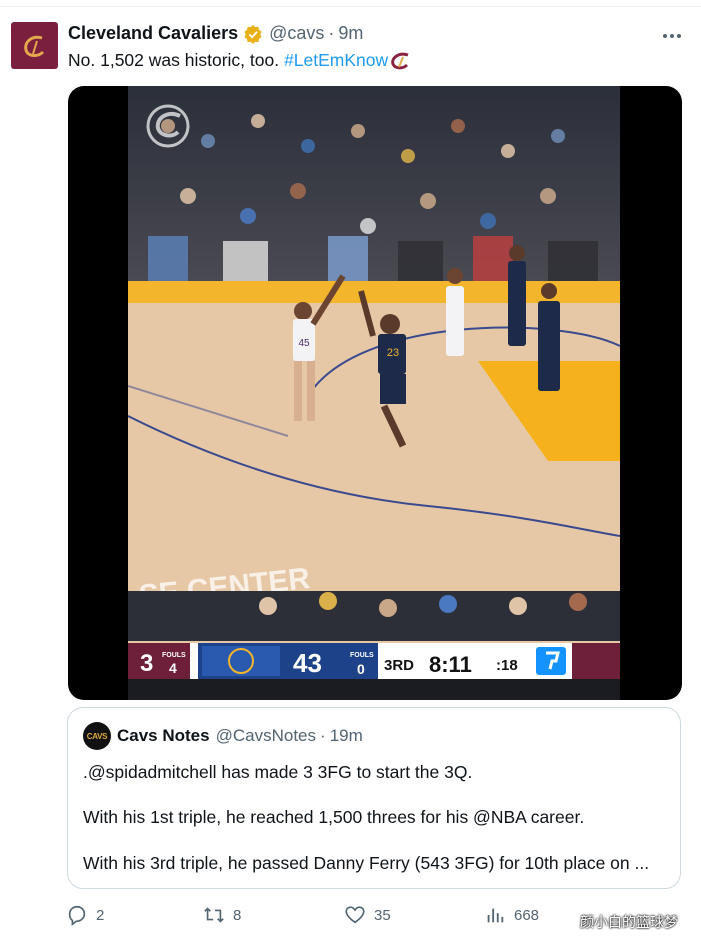 The height and width of the screenshot is (940, 701). What do you see at coordinates (350, 6) in the screenshot?
I see `top-divider` at bounding box center [350, 6].